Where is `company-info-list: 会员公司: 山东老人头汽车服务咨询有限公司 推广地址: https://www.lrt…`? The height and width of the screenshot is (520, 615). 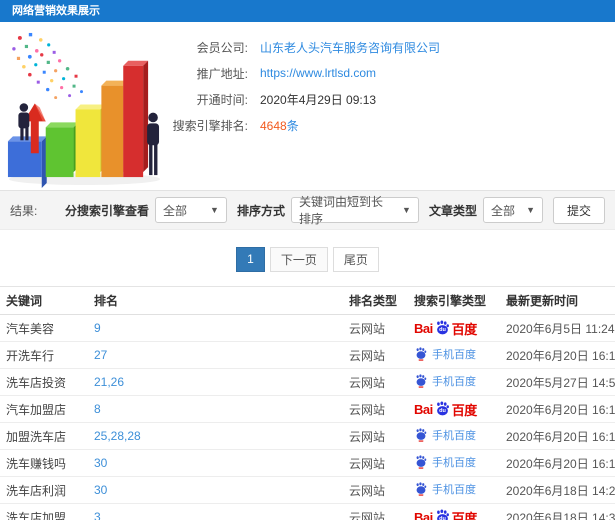 company-info-list: 会员公司: 山东老人头汽车服务咨询有限公司 推广地址: https://www.lrt… is located at coordinates (385, 86).